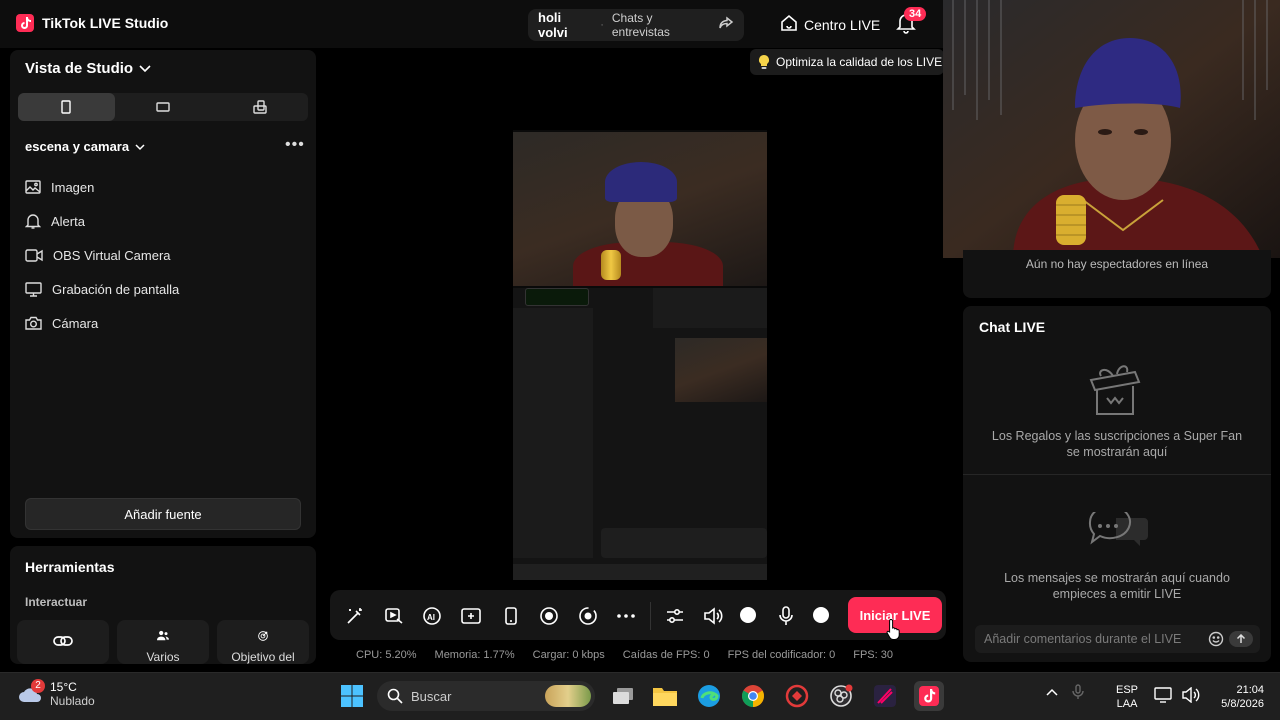 The width and height of the screenshot is (1280, 720). Describe the element at coordinates (675, 616) in the screenshot. I see `settings-sliders-icon` at that location.